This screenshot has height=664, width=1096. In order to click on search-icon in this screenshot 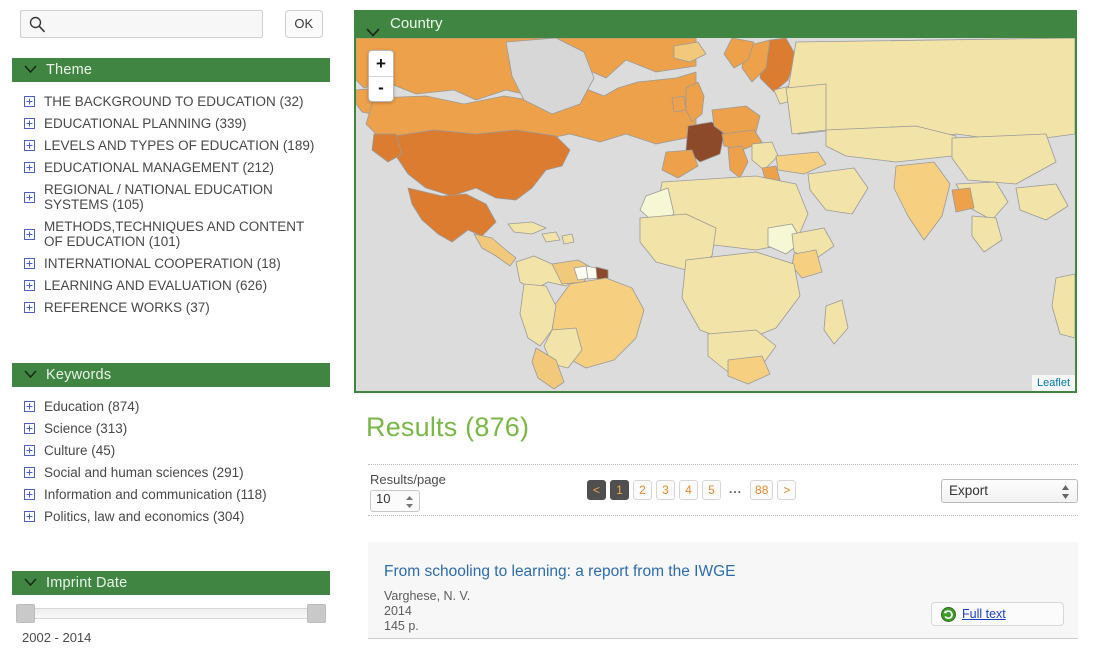, I will do `click(37, 24)`.